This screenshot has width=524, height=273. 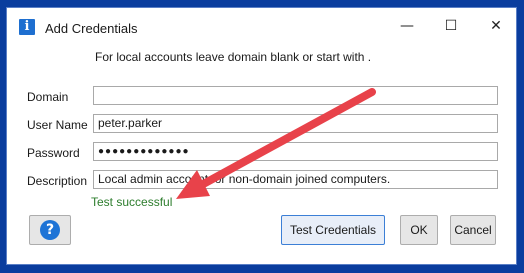 What do you see at coordinates (419, 230) in the screenshot?
I see `ok-button: OK` at bounding box center [419, 230].